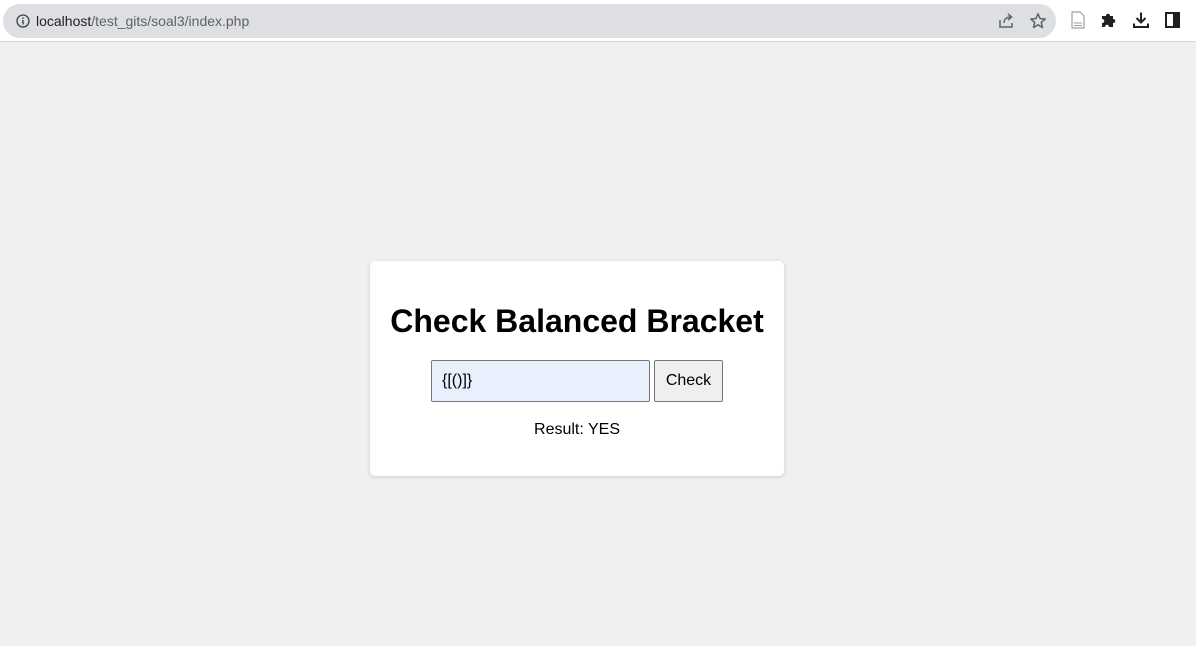  What do you see at coordinates (142, 21) in the screenshot?
I see `url-text: localhost/test_gits/soal3/index.php` at bounding box center [142, 21].